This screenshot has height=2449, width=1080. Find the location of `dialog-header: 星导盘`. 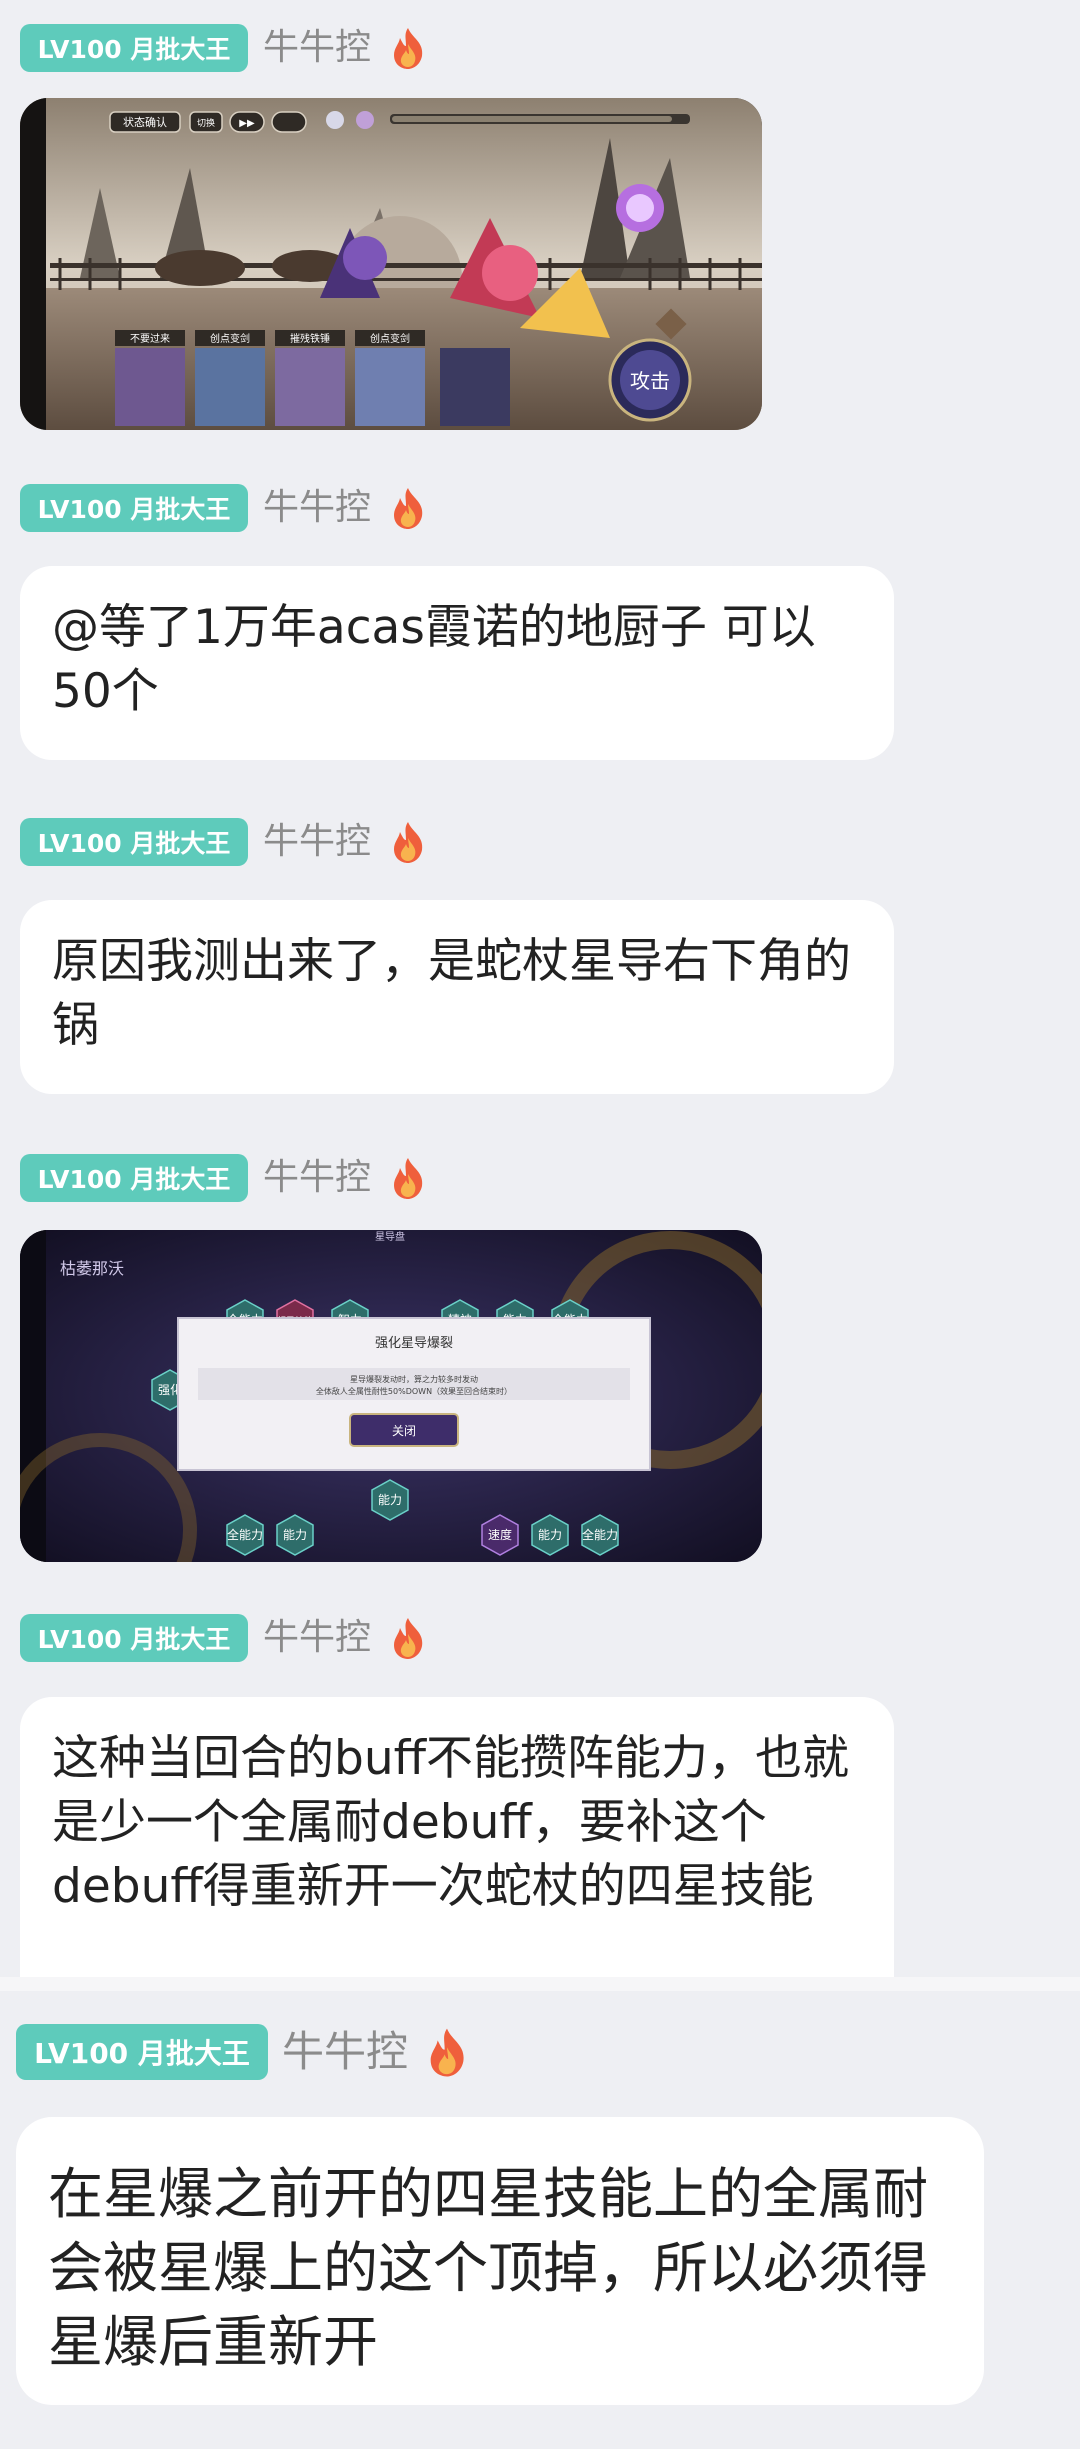

dialog-header: 星导盘 is located at coordinates (390, 1236).